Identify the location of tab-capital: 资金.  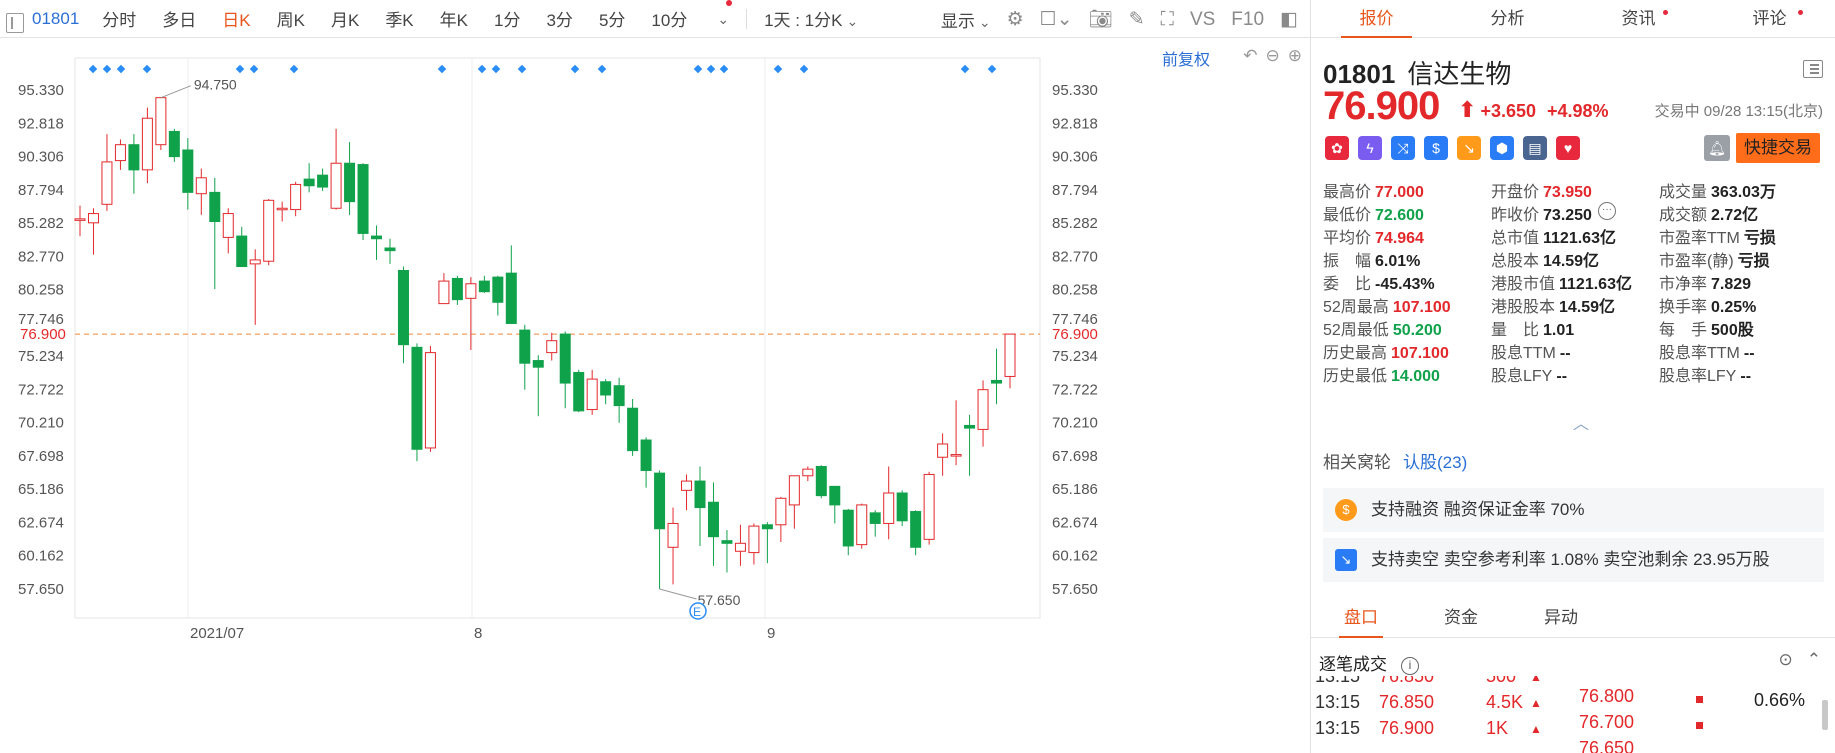
(1461, 617).